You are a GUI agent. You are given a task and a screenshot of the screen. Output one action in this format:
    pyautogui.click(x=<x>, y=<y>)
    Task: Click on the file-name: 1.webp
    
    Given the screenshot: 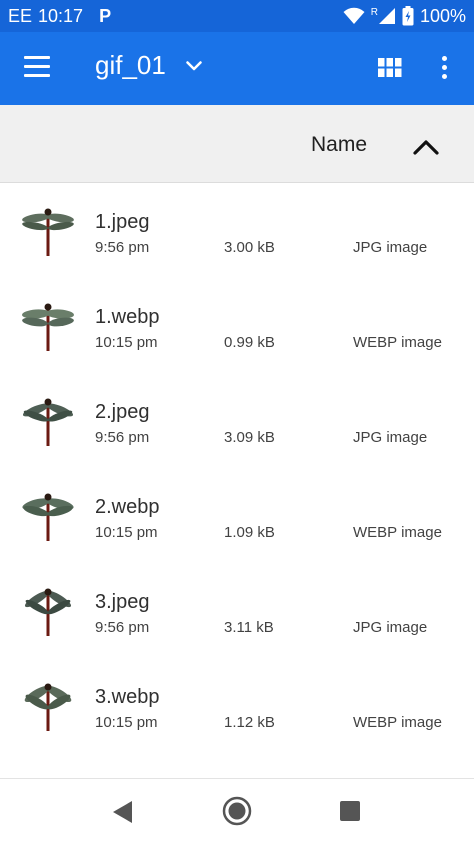 What is the action you would take?
    pyautogui.click(x=127, y=317)
    